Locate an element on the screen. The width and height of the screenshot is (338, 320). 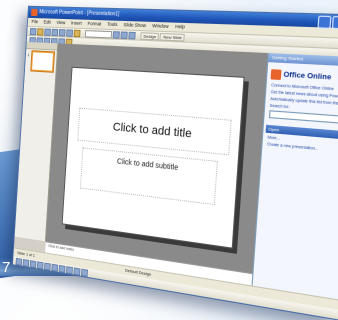
menu-window: Window is located at coordinates (160, 26).